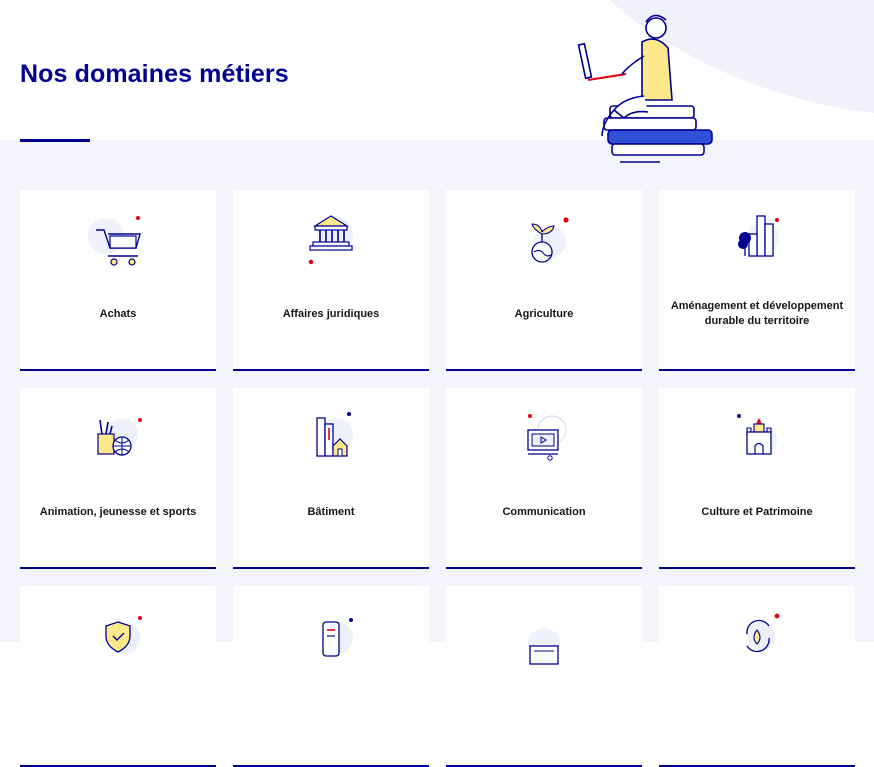 This screenshot has height=767, width=874. Describe the element at coordinates (544, 240) in the screenshot. I see `plant-globe-icon` at that location.